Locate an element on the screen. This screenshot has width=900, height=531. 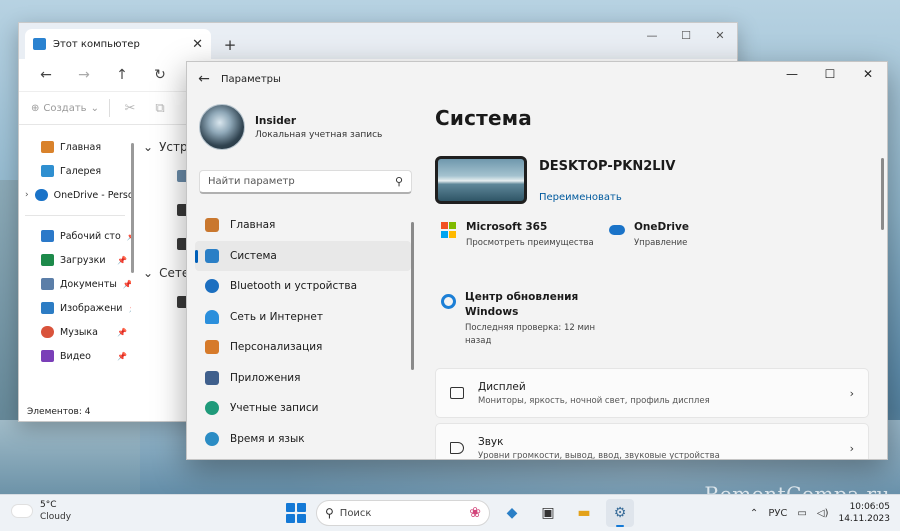
nav-item-apps: Приложения is located at coordinates (303, 378).